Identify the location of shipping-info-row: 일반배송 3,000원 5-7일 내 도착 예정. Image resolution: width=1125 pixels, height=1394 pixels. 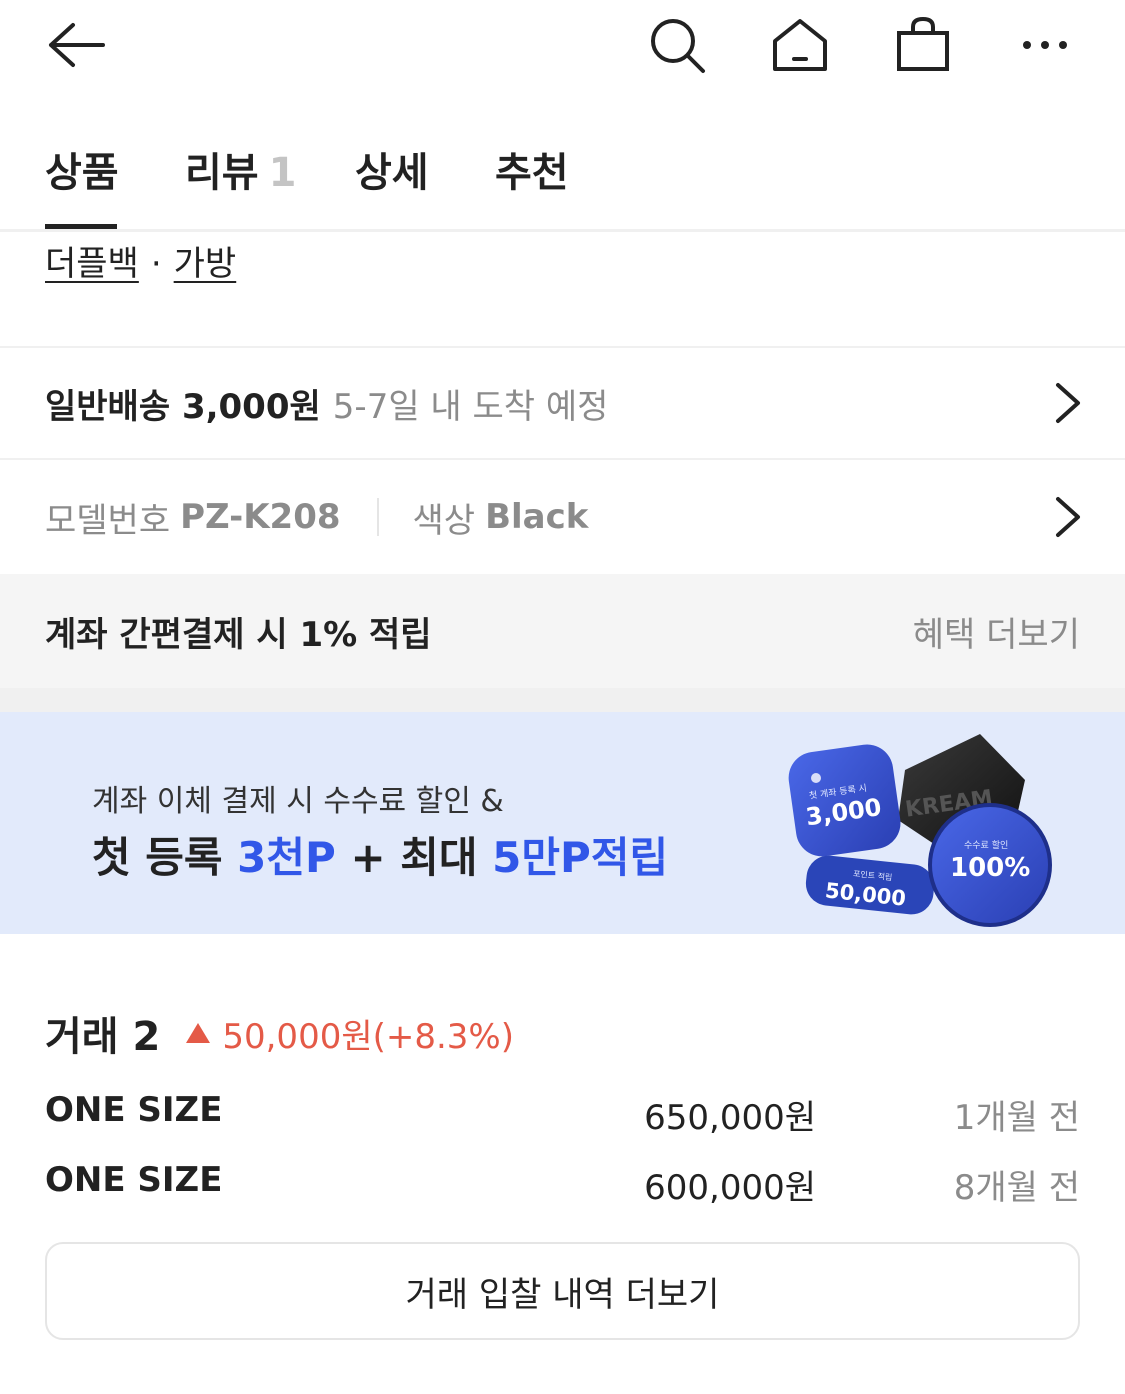
(562, 403).